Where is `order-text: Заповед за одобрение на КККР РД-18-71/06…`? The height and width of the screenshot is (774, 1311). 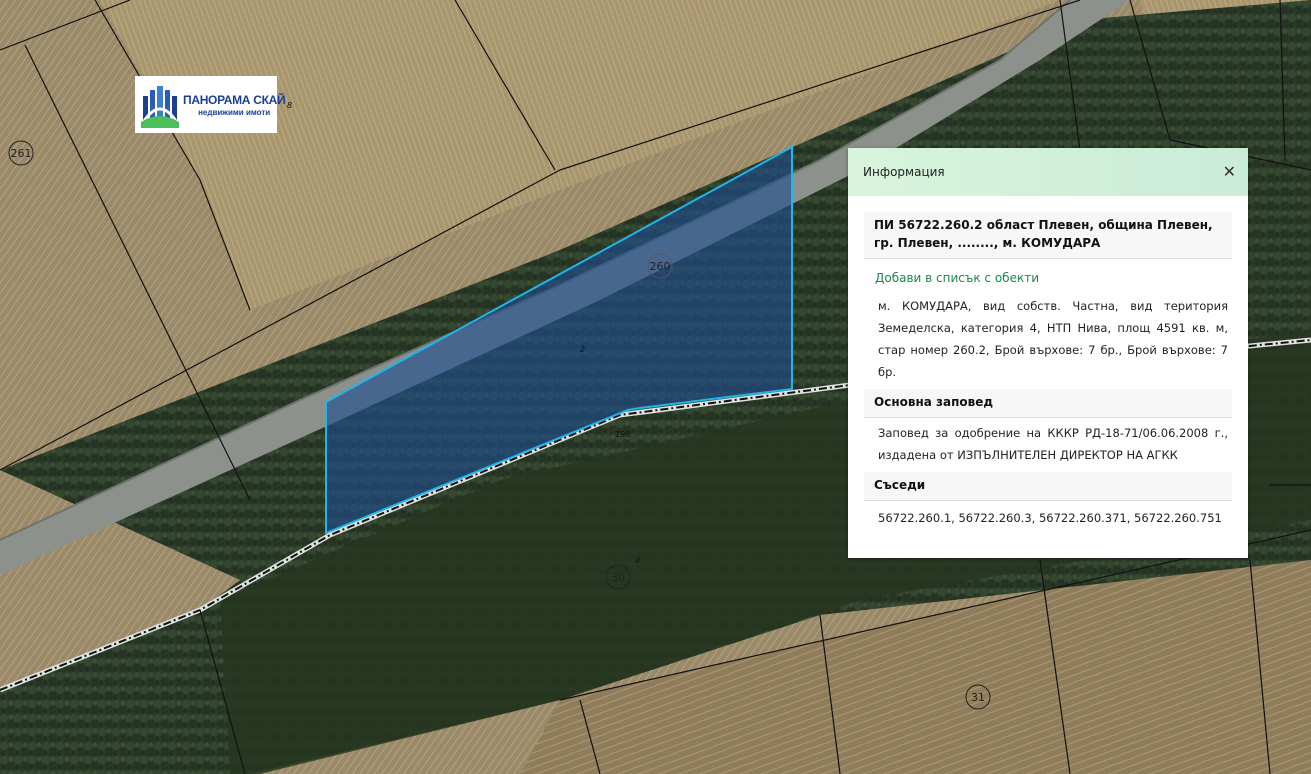 order-text: Заповед за одобрение на КККР РД-18-71/06… is located at coordinates (1053, 444).